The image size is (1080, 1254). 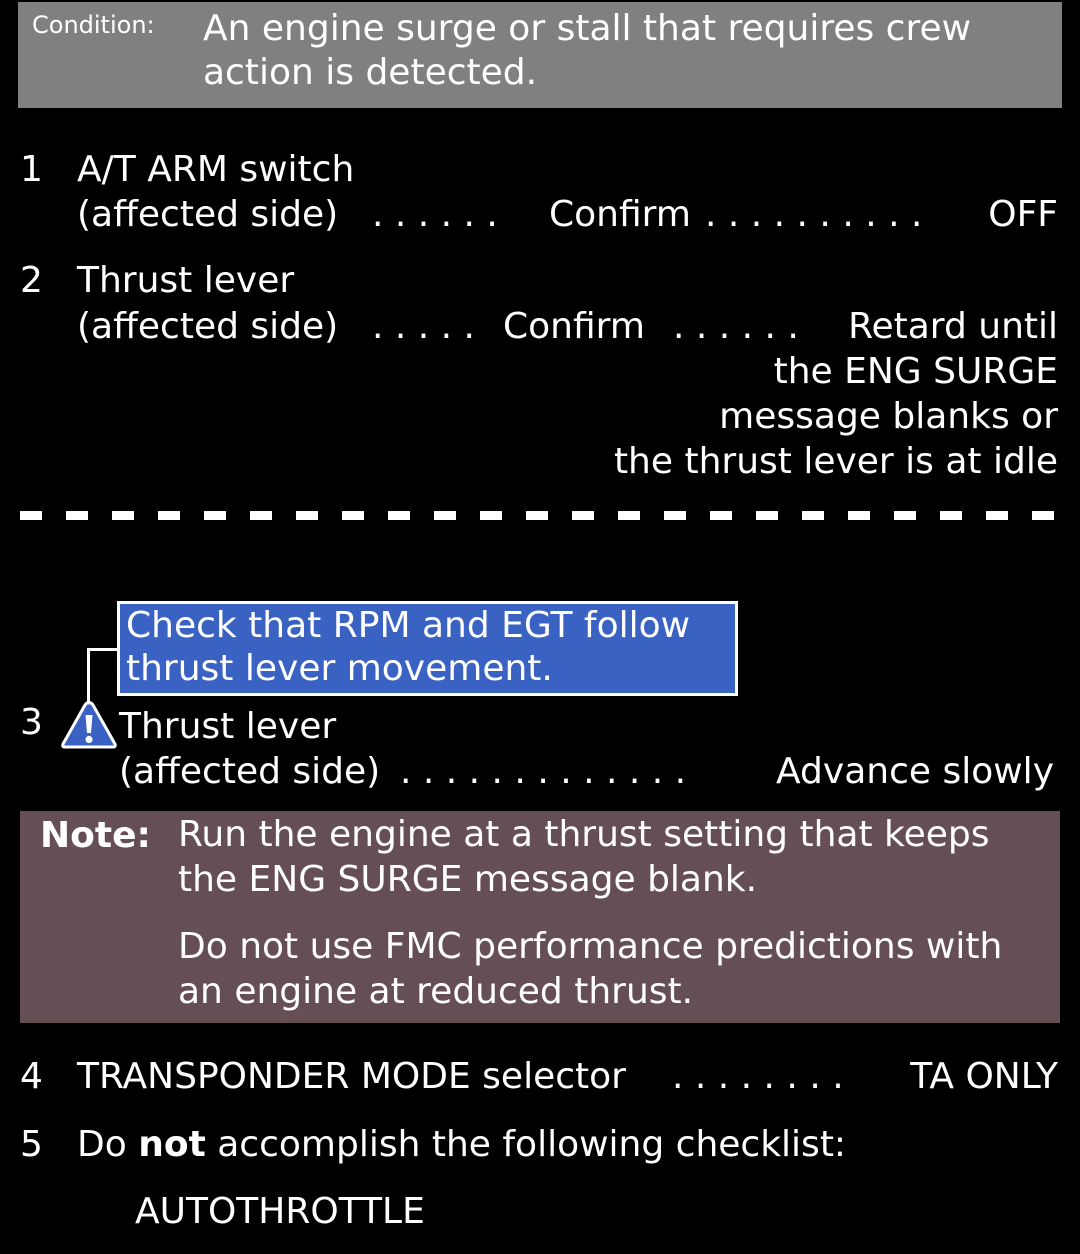 What do you see at coordinates (351, 1076) in the screenshot?
I see `step-4-item: TRANSPONDER MODE selector` at bounding box center [351, 1076].